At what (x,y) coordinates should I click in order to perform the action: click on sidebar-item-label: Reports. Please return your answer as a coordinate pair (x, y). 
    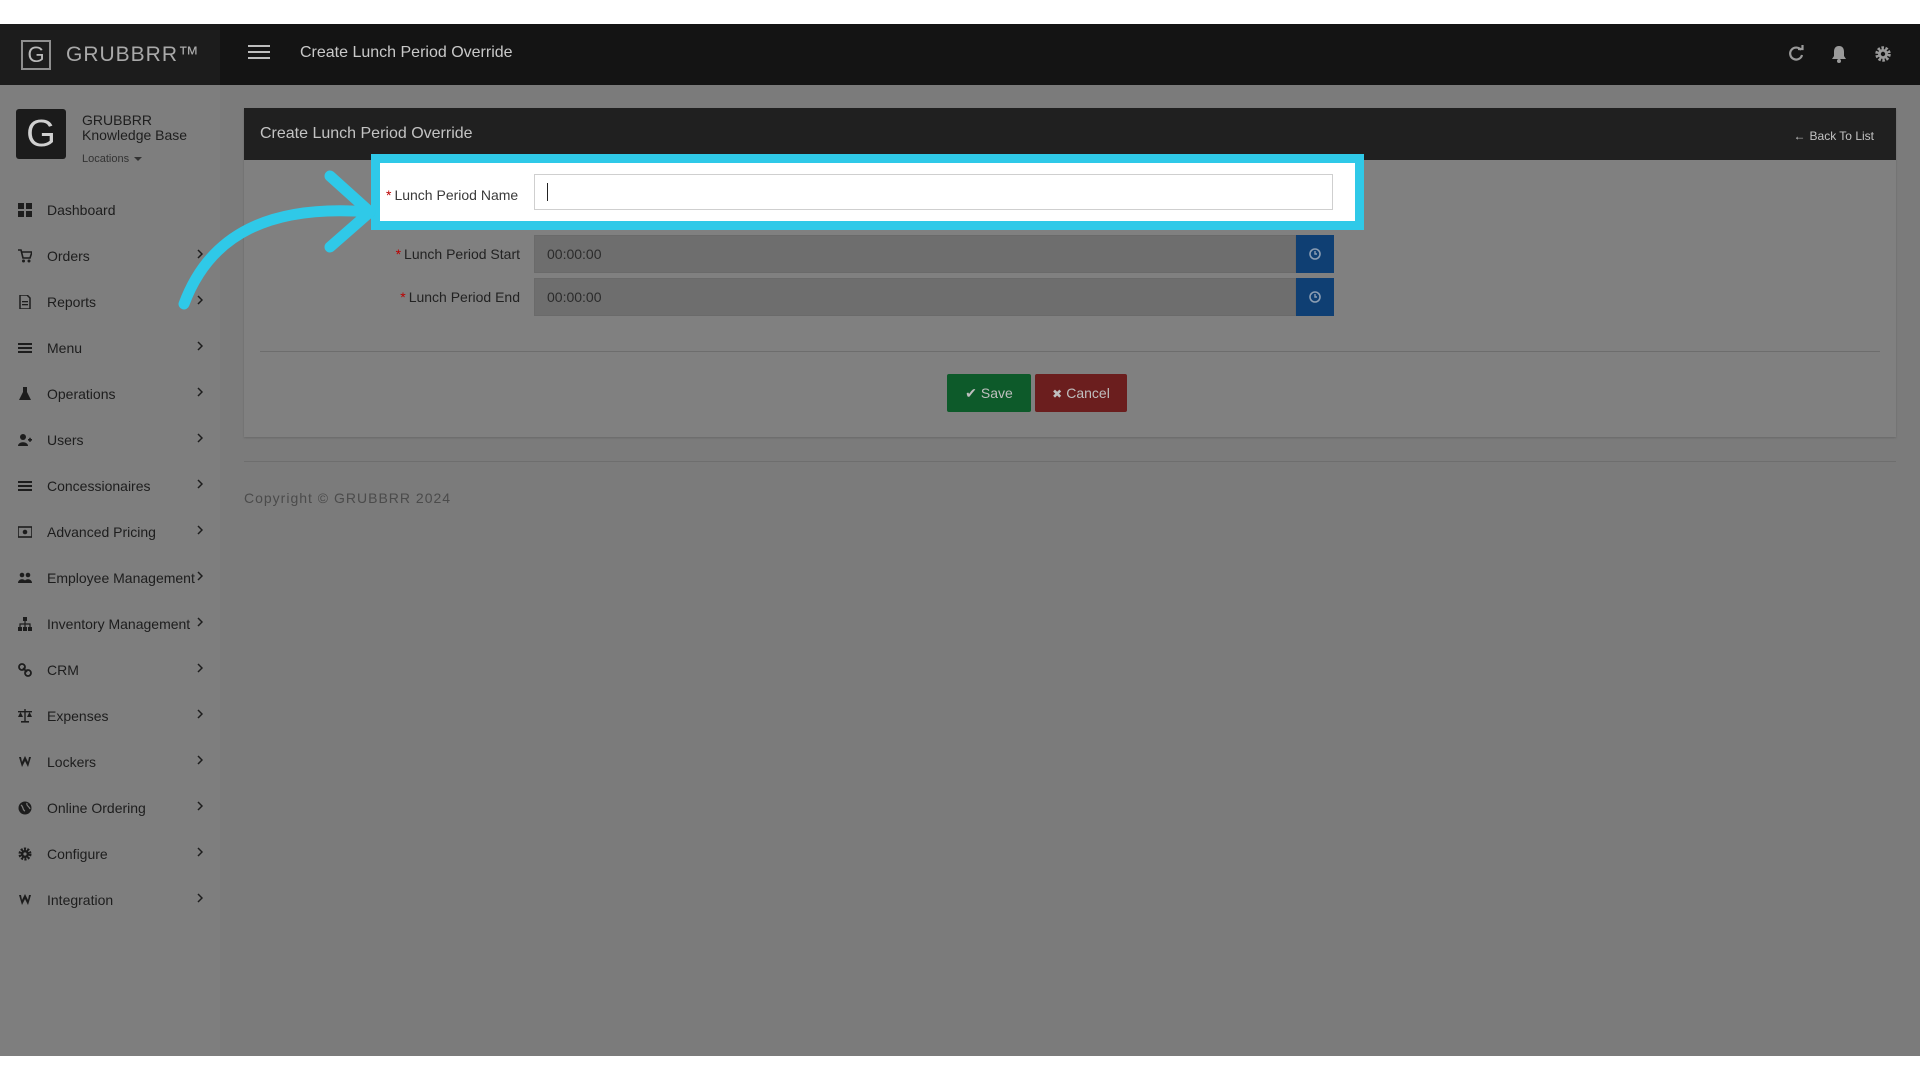
    Looking at the image, I should click on (72, 302).